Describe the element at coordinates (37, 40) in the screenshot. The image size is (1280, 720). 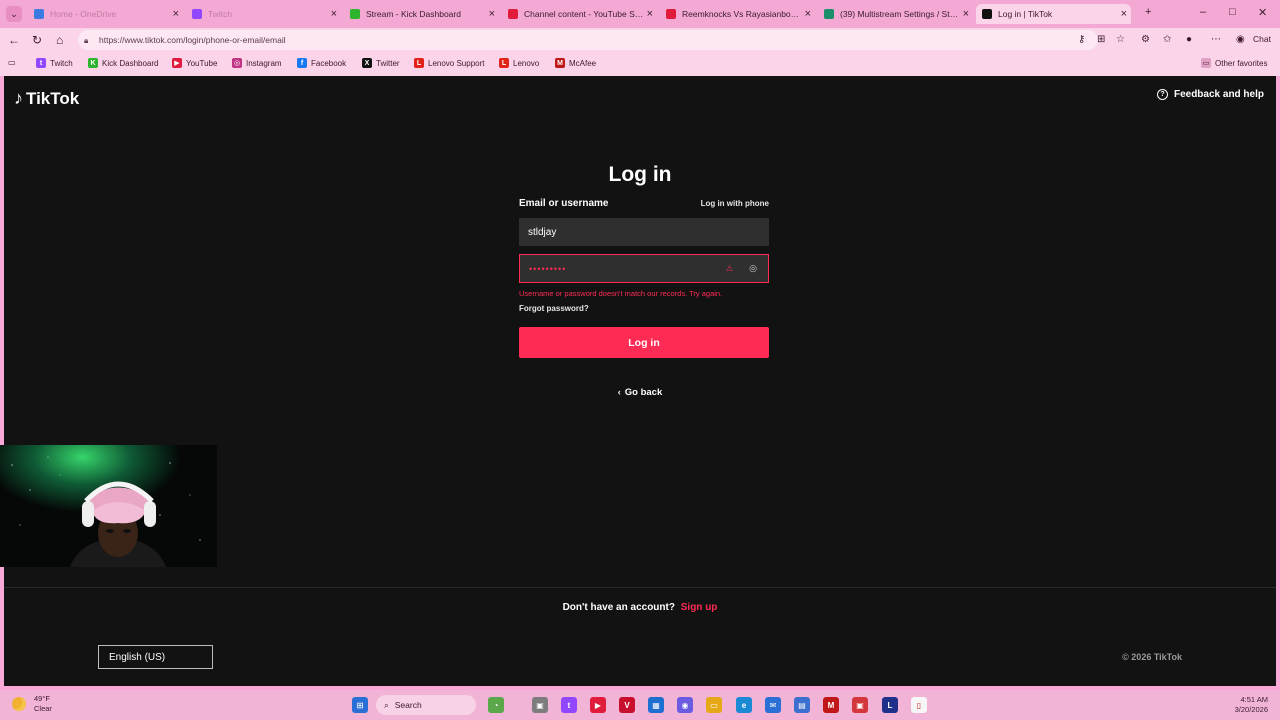
I see `refresh-icon: ↻` at that location.